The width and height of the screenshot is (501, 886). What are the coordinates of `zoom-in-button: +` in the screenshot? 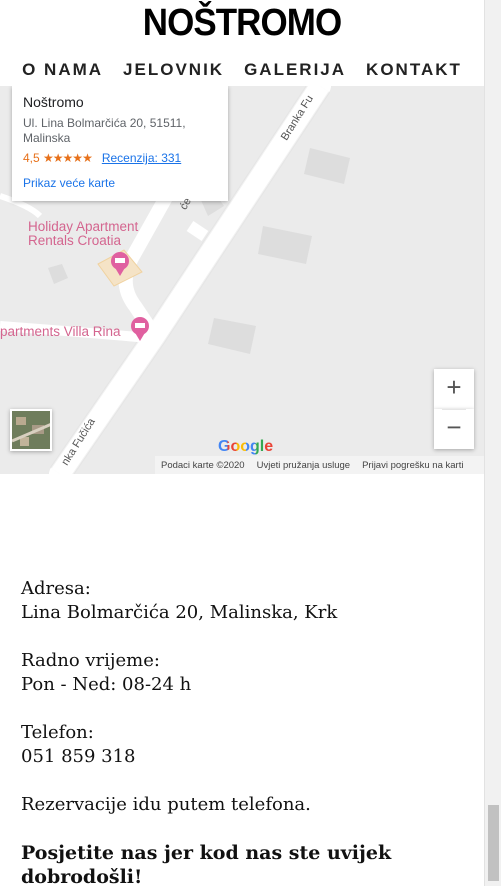 It's located at (454, 389).